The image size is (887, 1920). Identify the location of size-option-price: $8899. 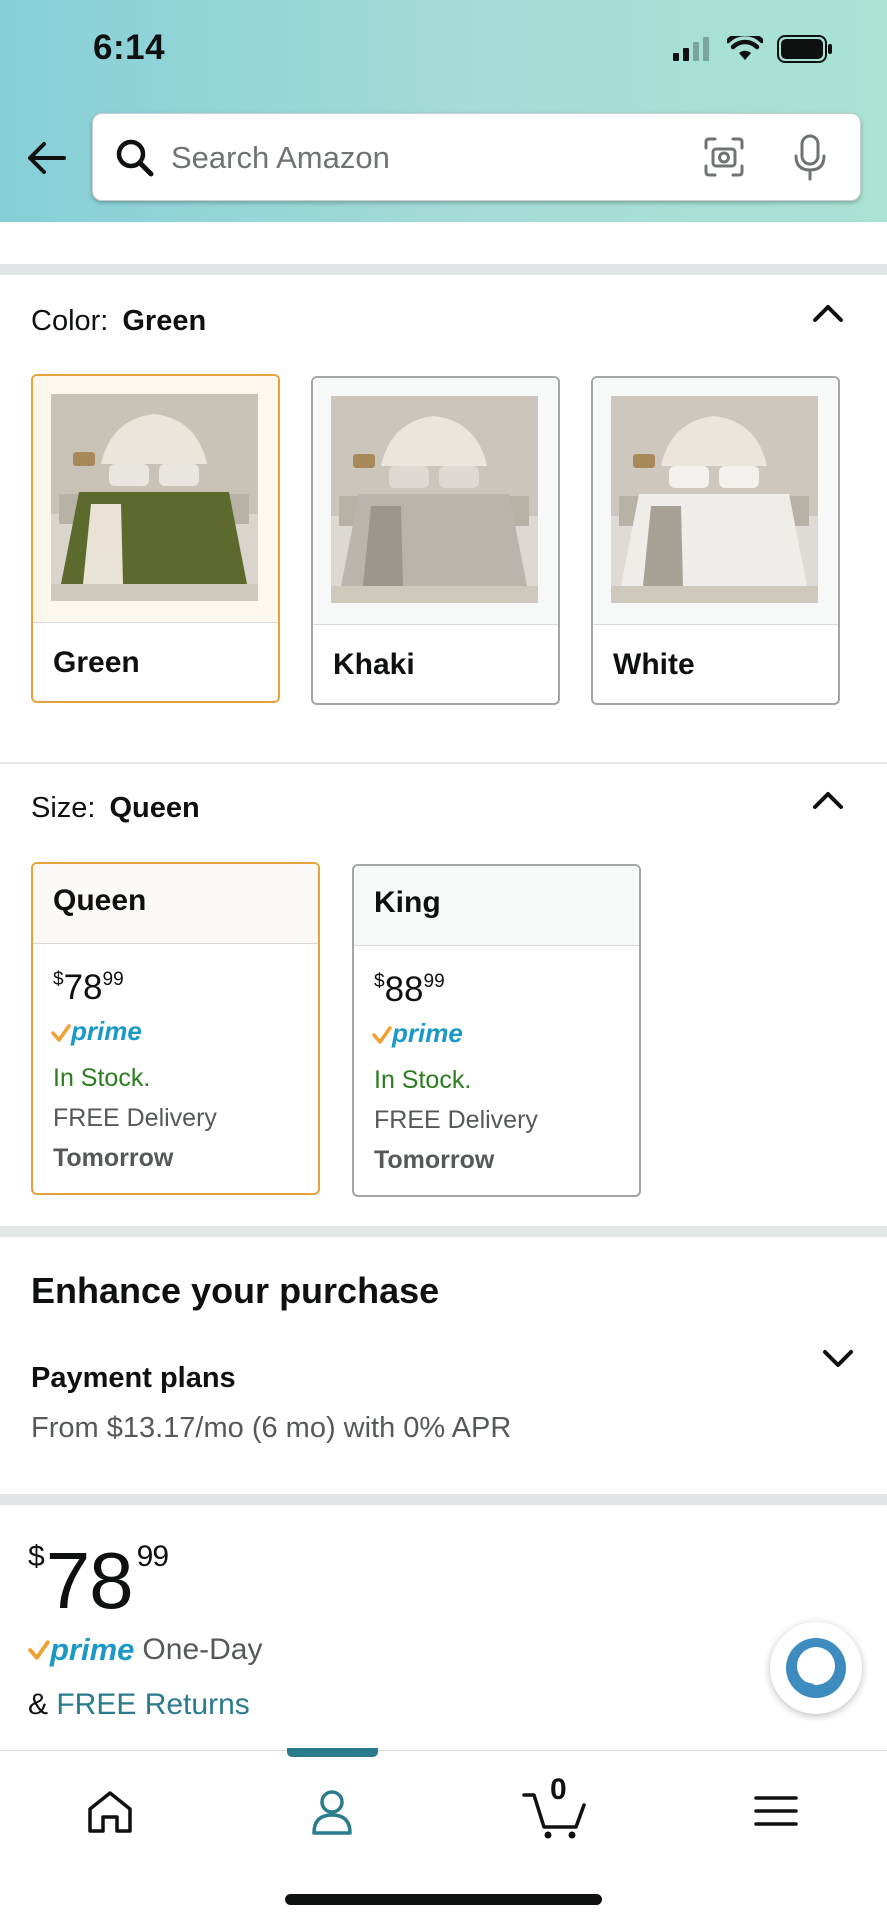
(409, 989).